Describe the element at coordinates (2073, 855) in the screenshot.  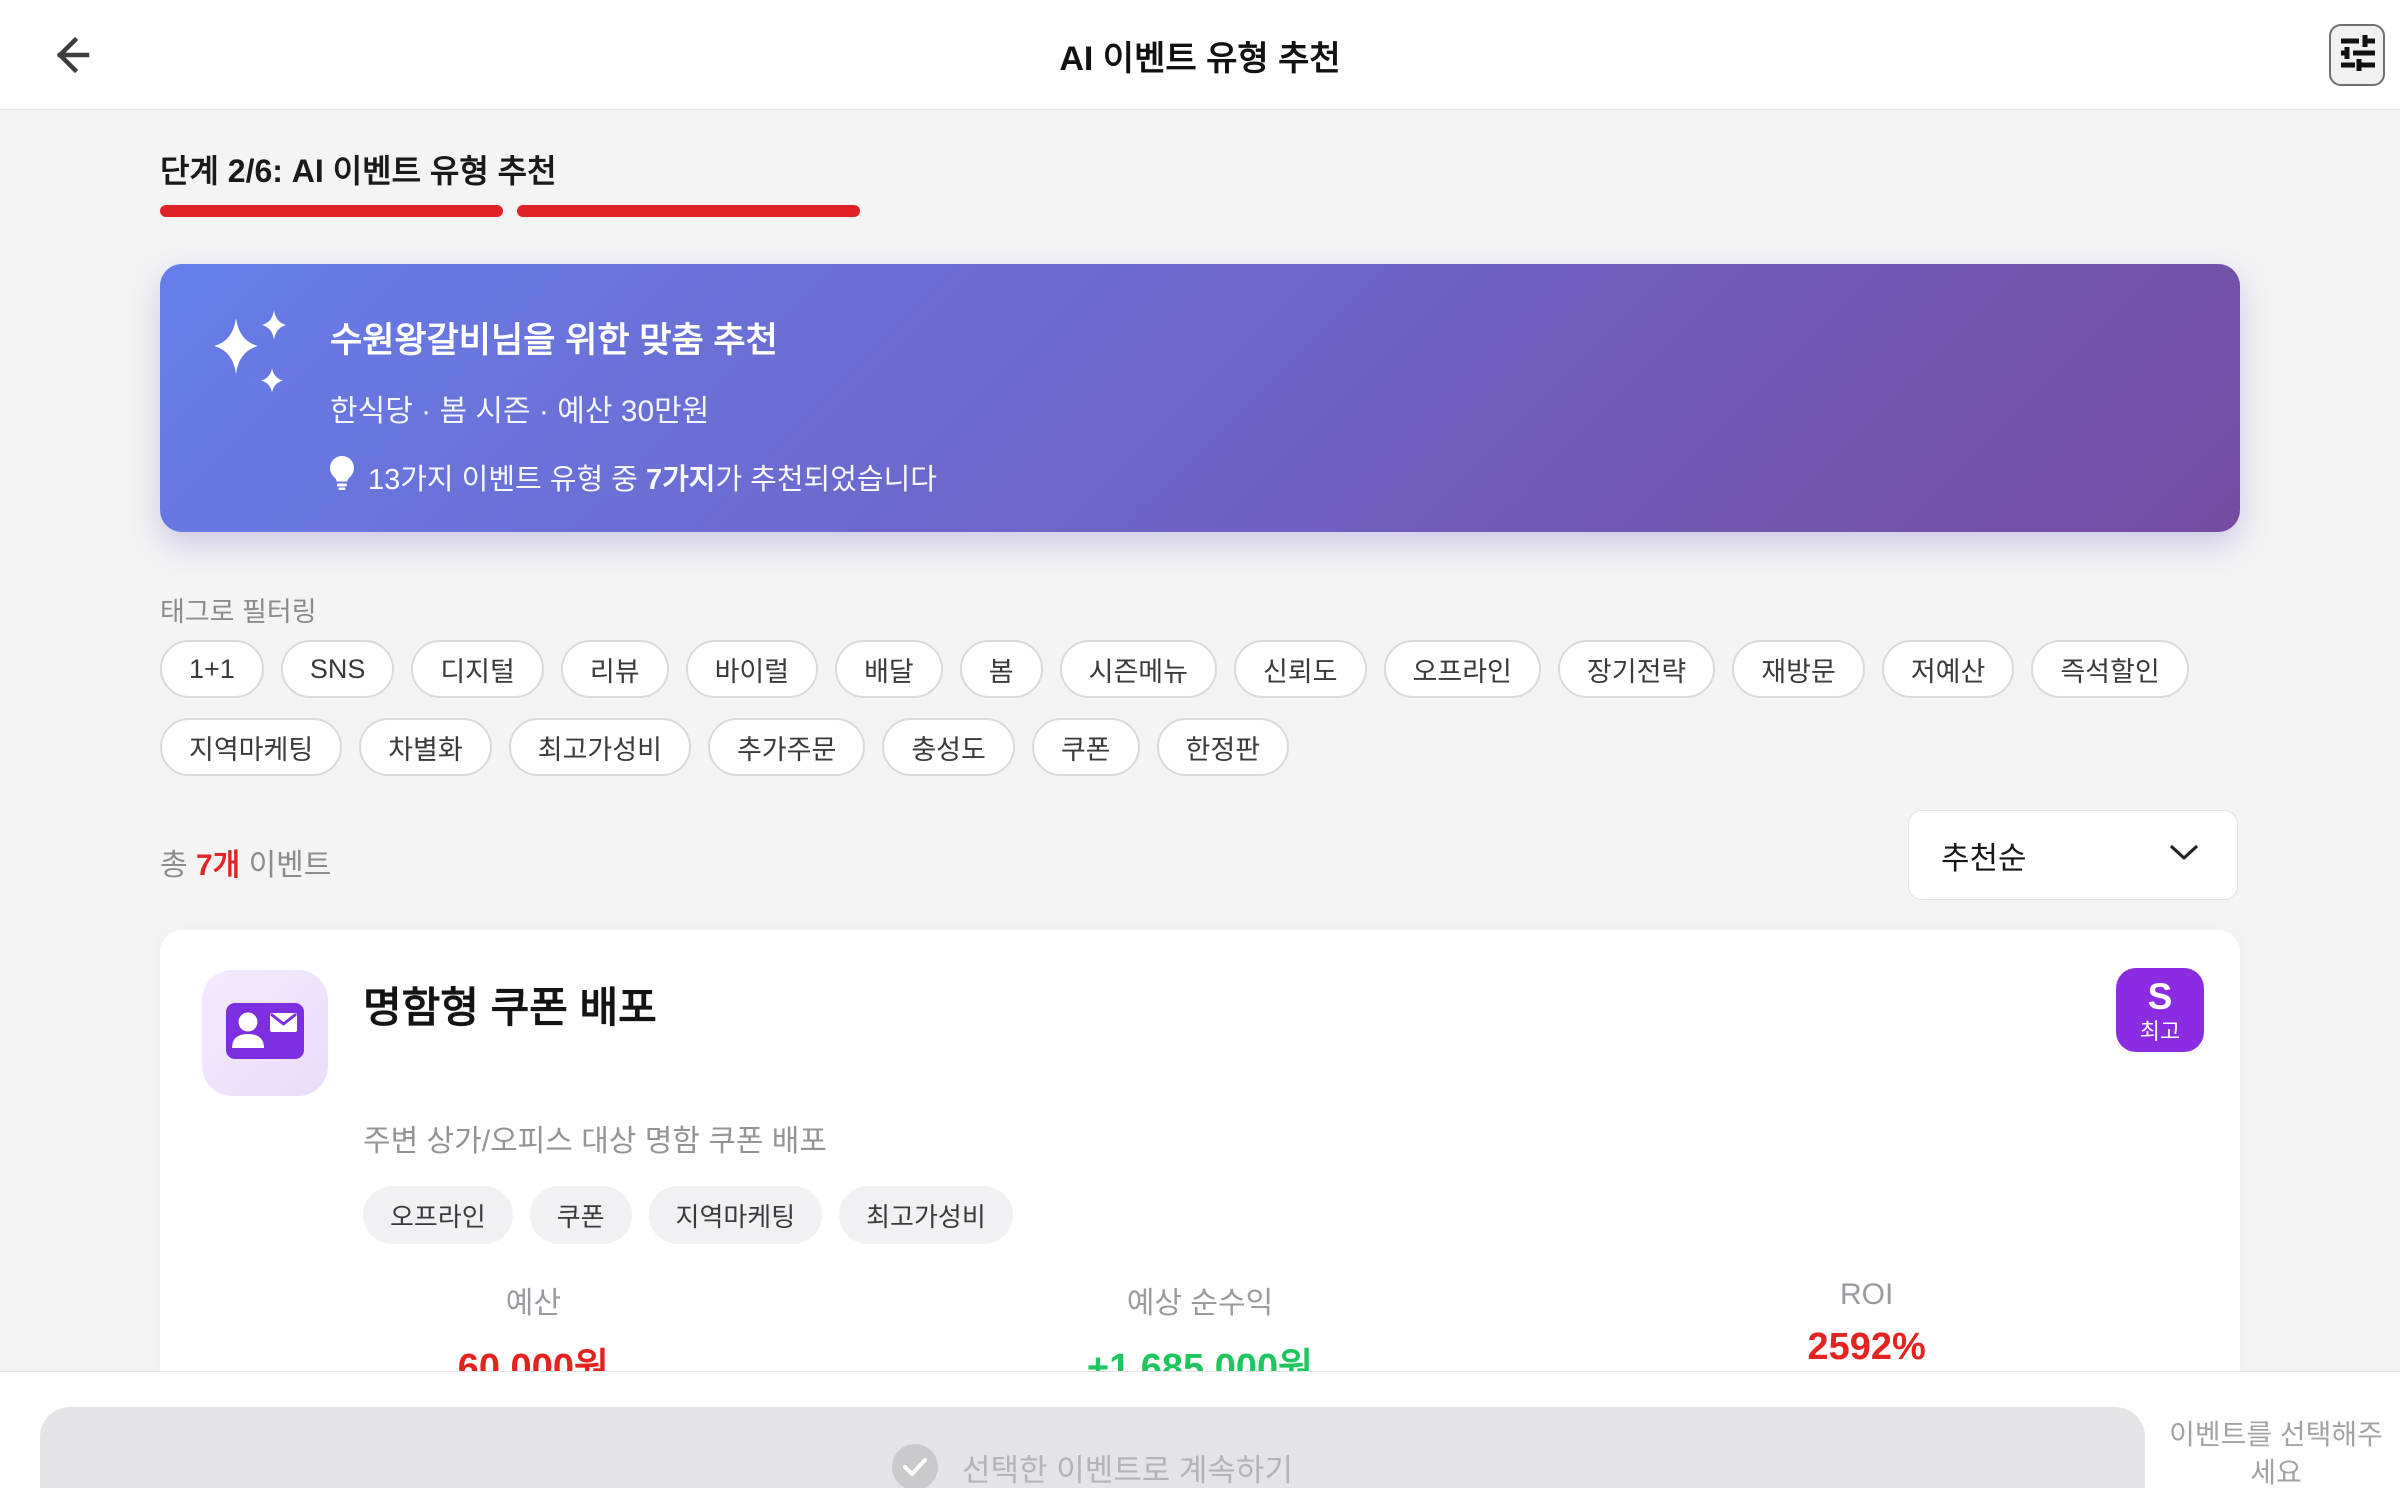
I see `sort-dropdown: 추천순` at that location.